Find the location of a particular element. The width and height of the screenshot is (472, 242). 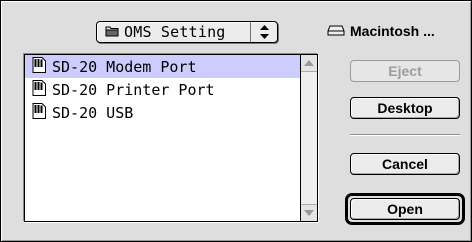

file-list-item: SD-20 Printer Port is located at coordinates (162, 89).